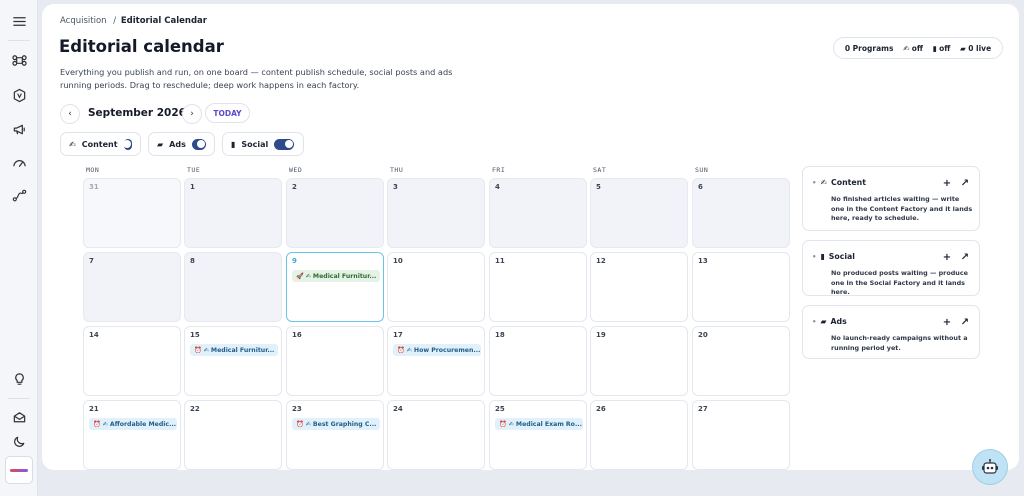 This screenshot has height=496, width=1024. I want to click on day-cell: 26, so click(639, 435).